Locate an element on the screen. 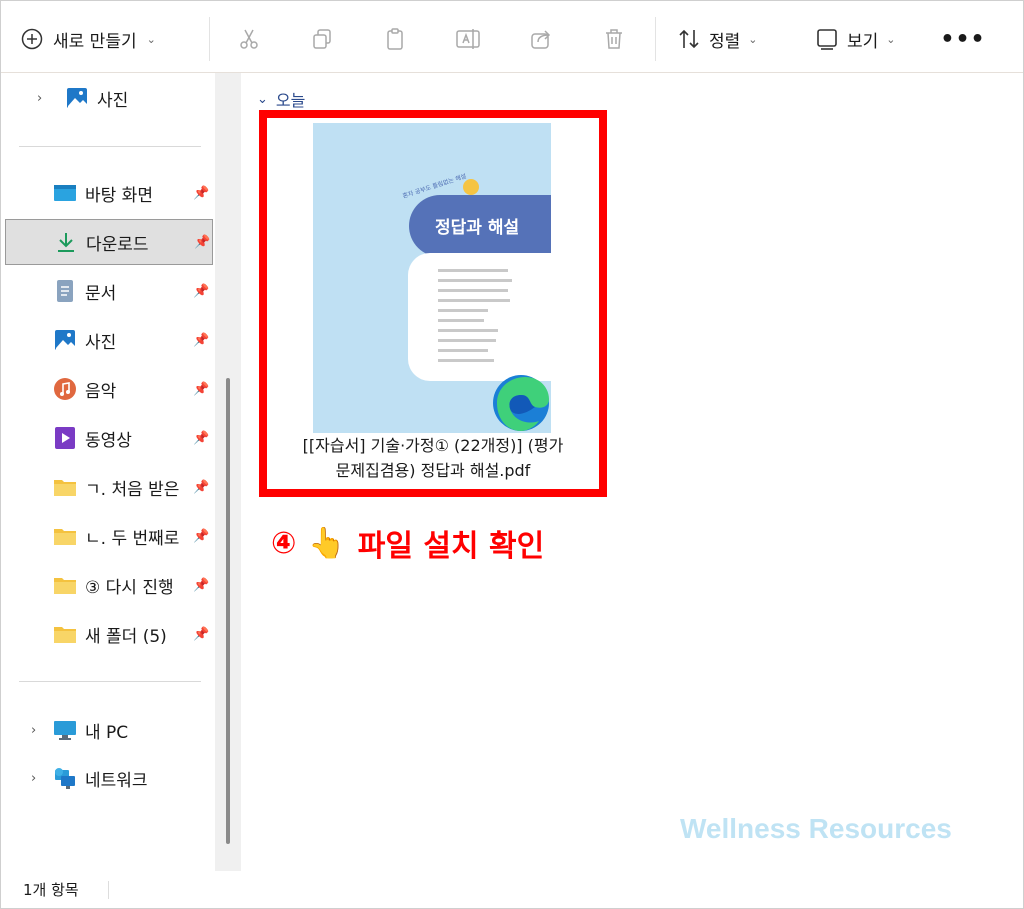  cut-button is located at coordinates (249, 39).